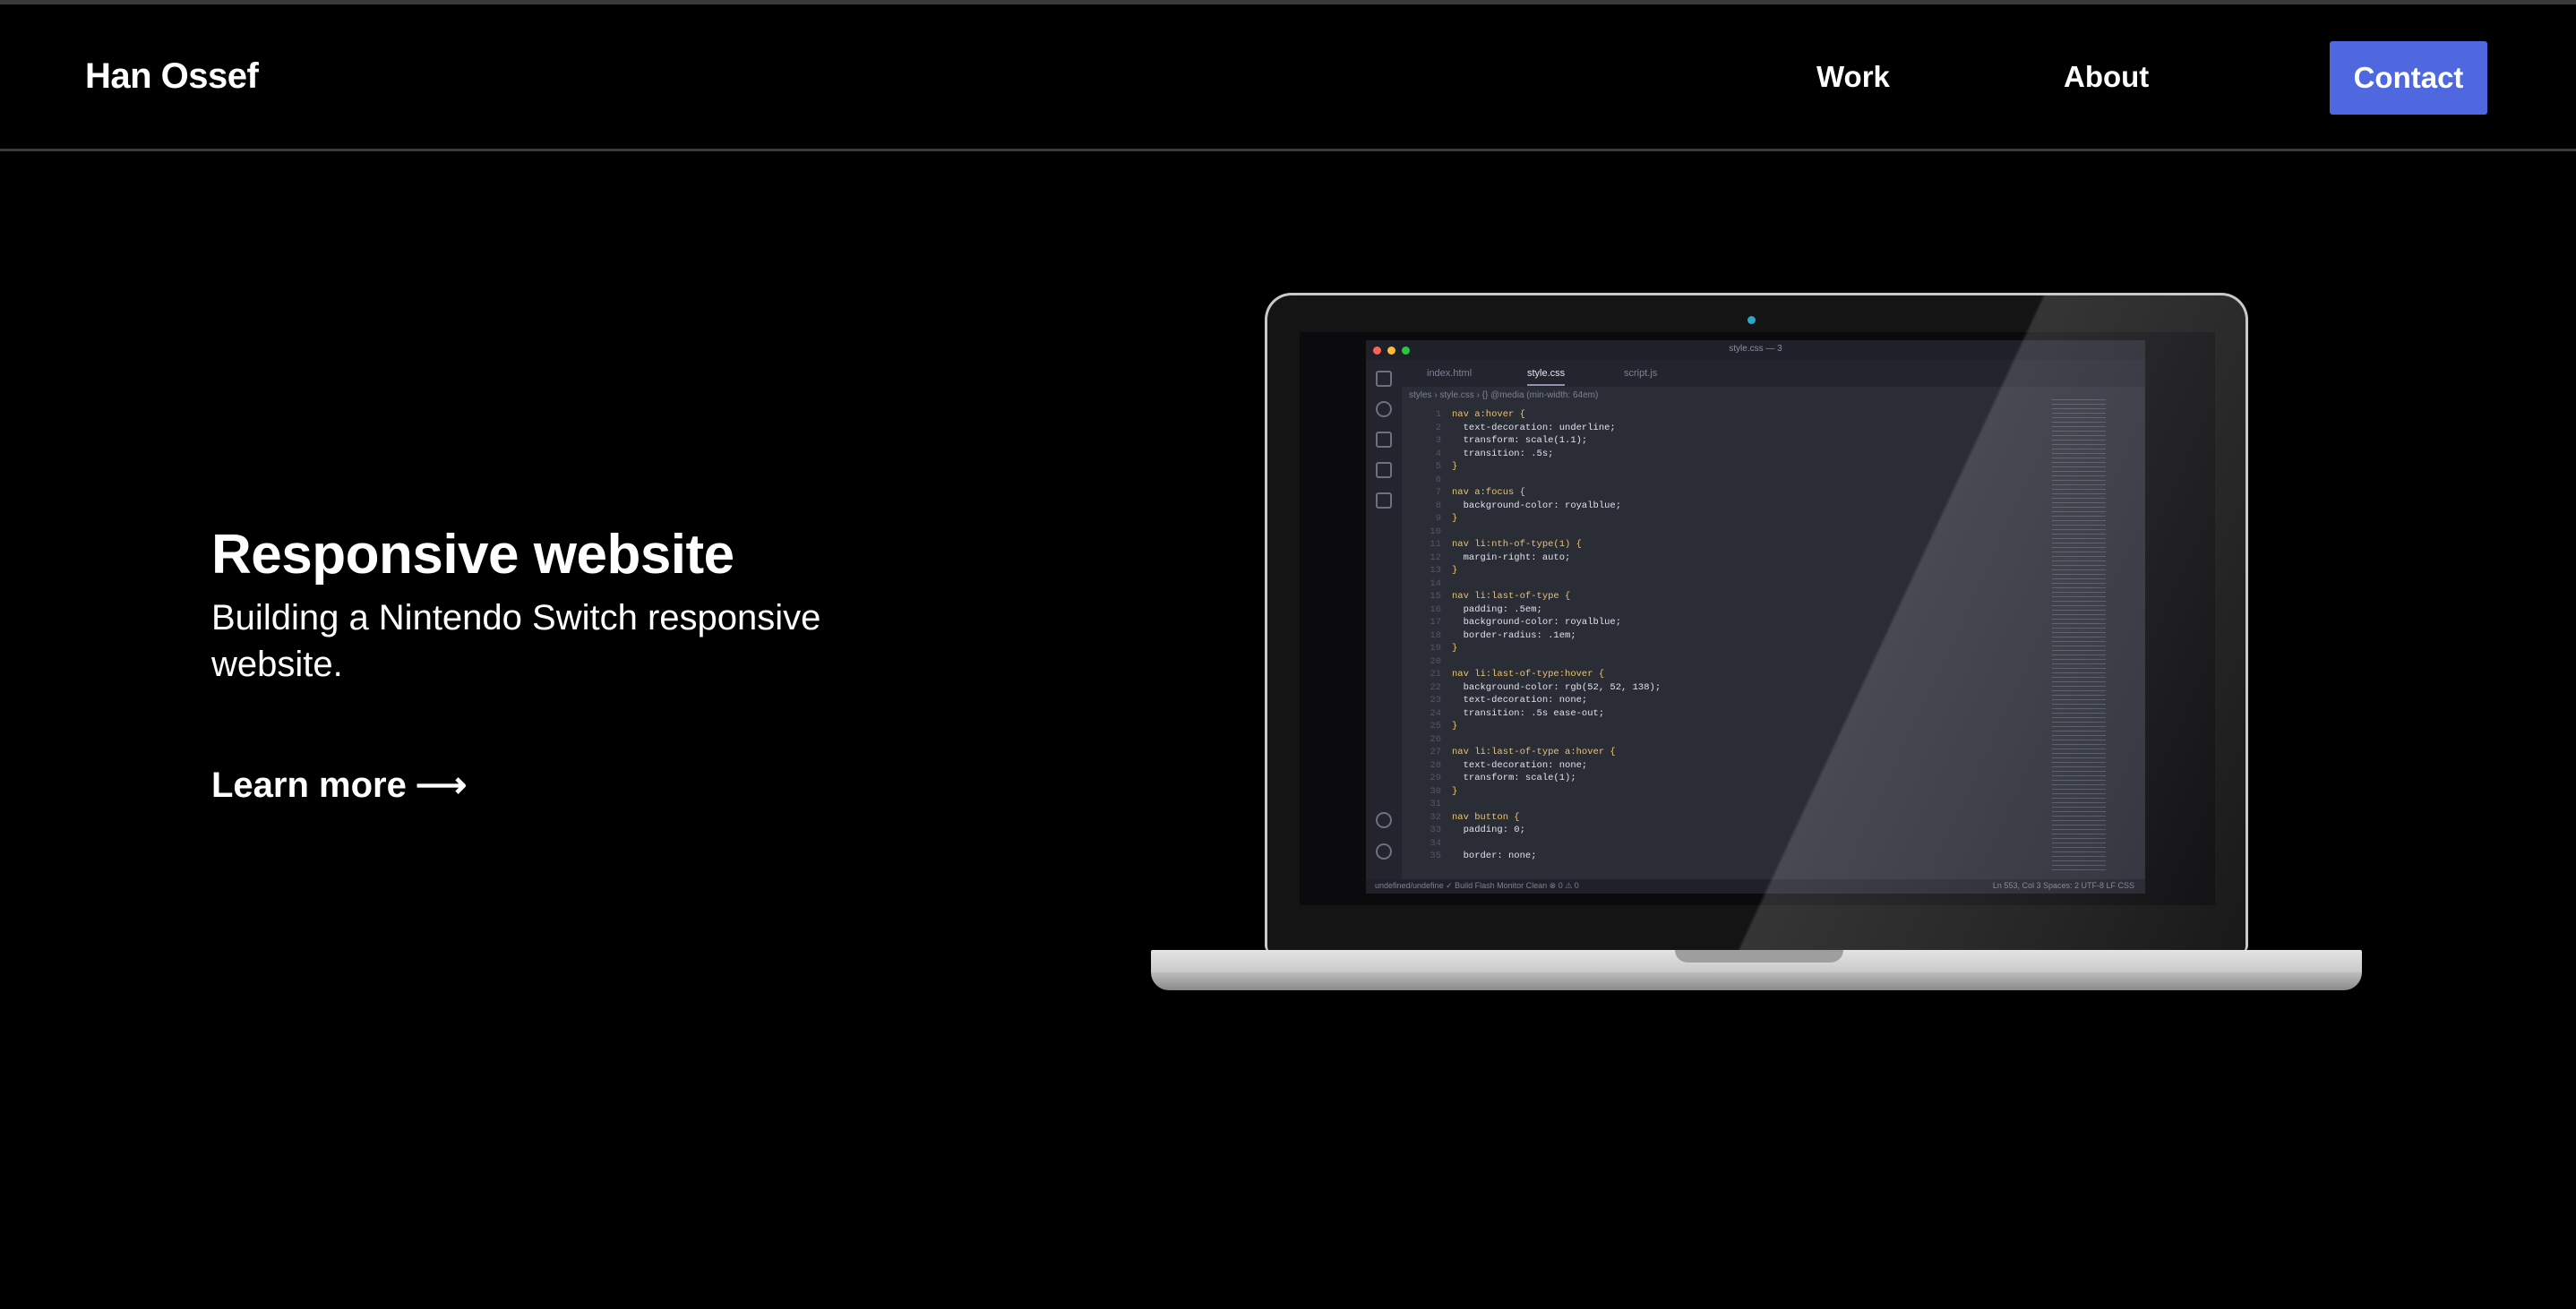 The height and width of the screenshot is (1309, 2576). What do you see at coordinates (1494, 856) in the screenshot?
I see `code-text: border: none;` at bounding box center [1494, 856].